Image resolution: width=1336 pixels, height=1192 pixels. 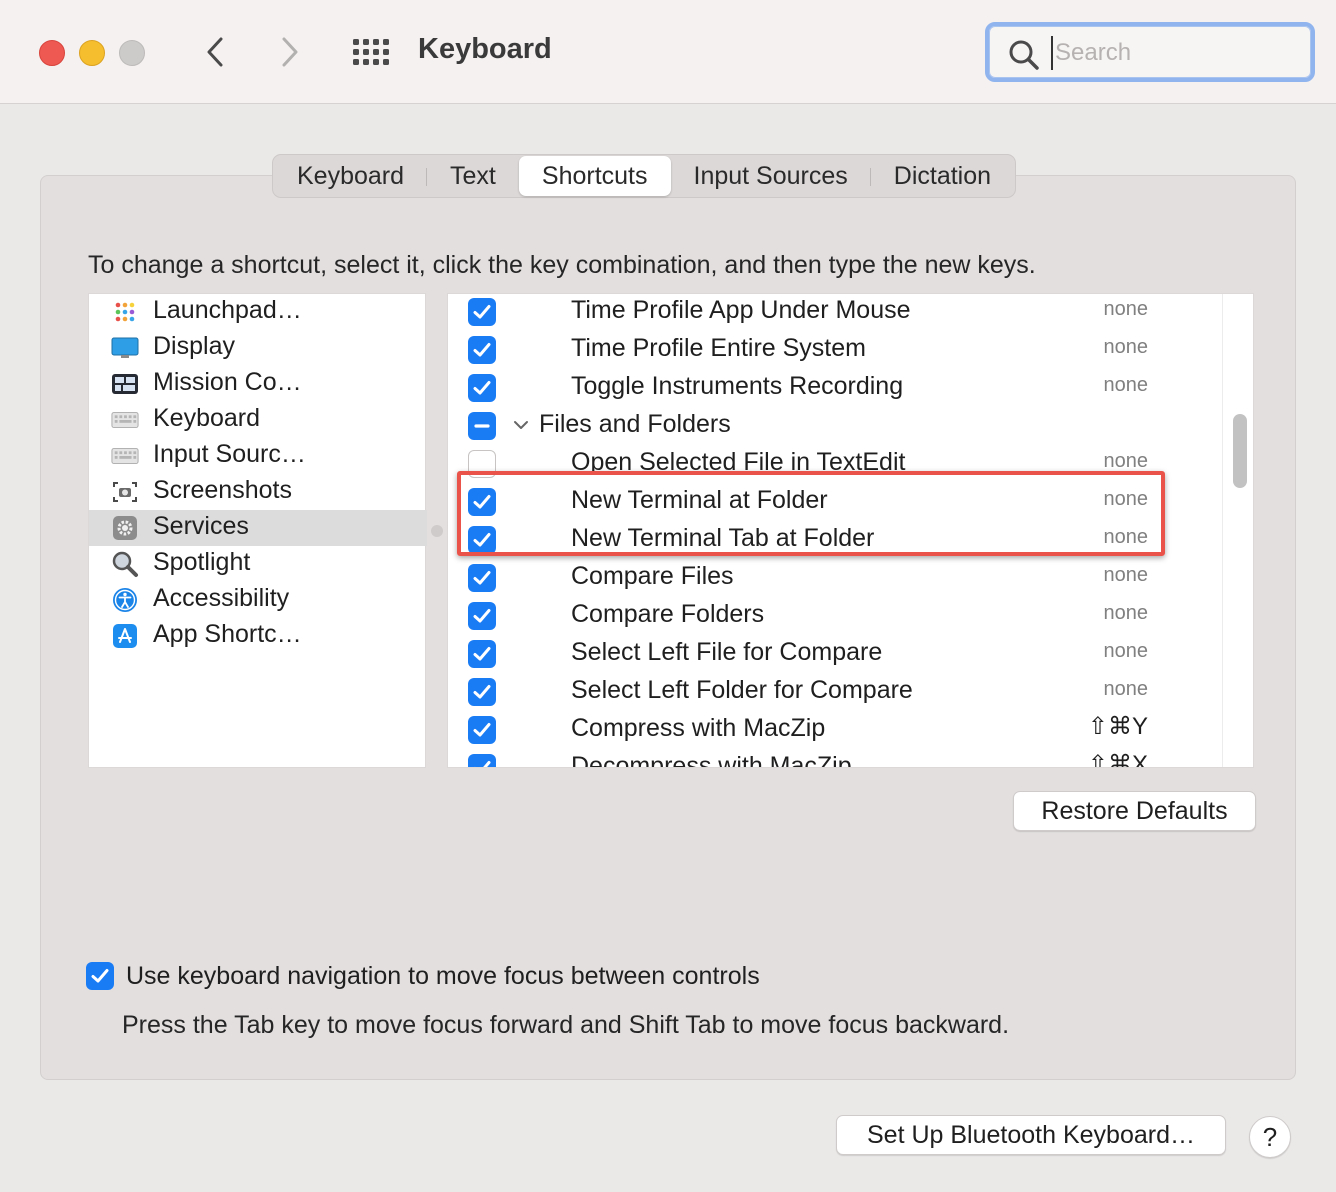 I want to click on shortcut-label: Select Left File for Compare, so click(x=727, y=652).